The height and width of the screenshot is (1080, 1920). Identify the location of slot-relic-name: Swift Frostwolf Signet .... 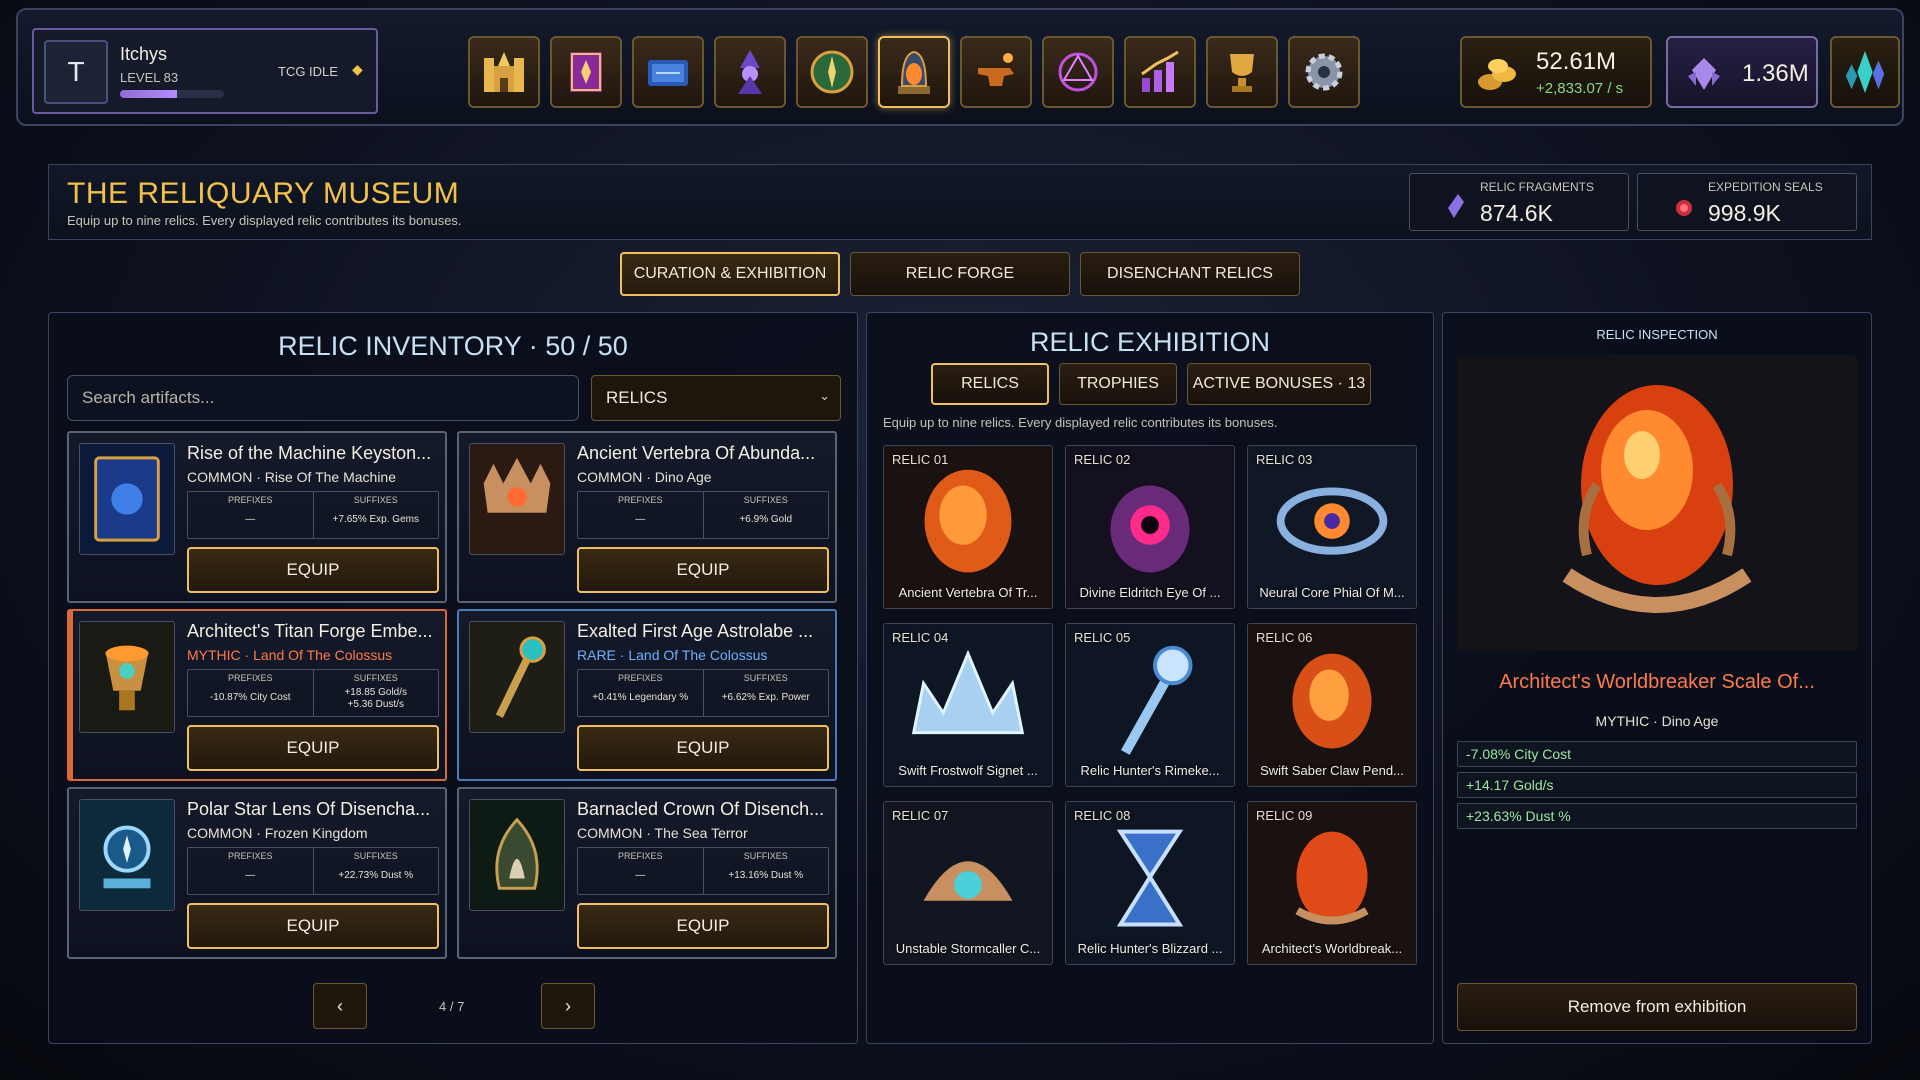
(968, 770).